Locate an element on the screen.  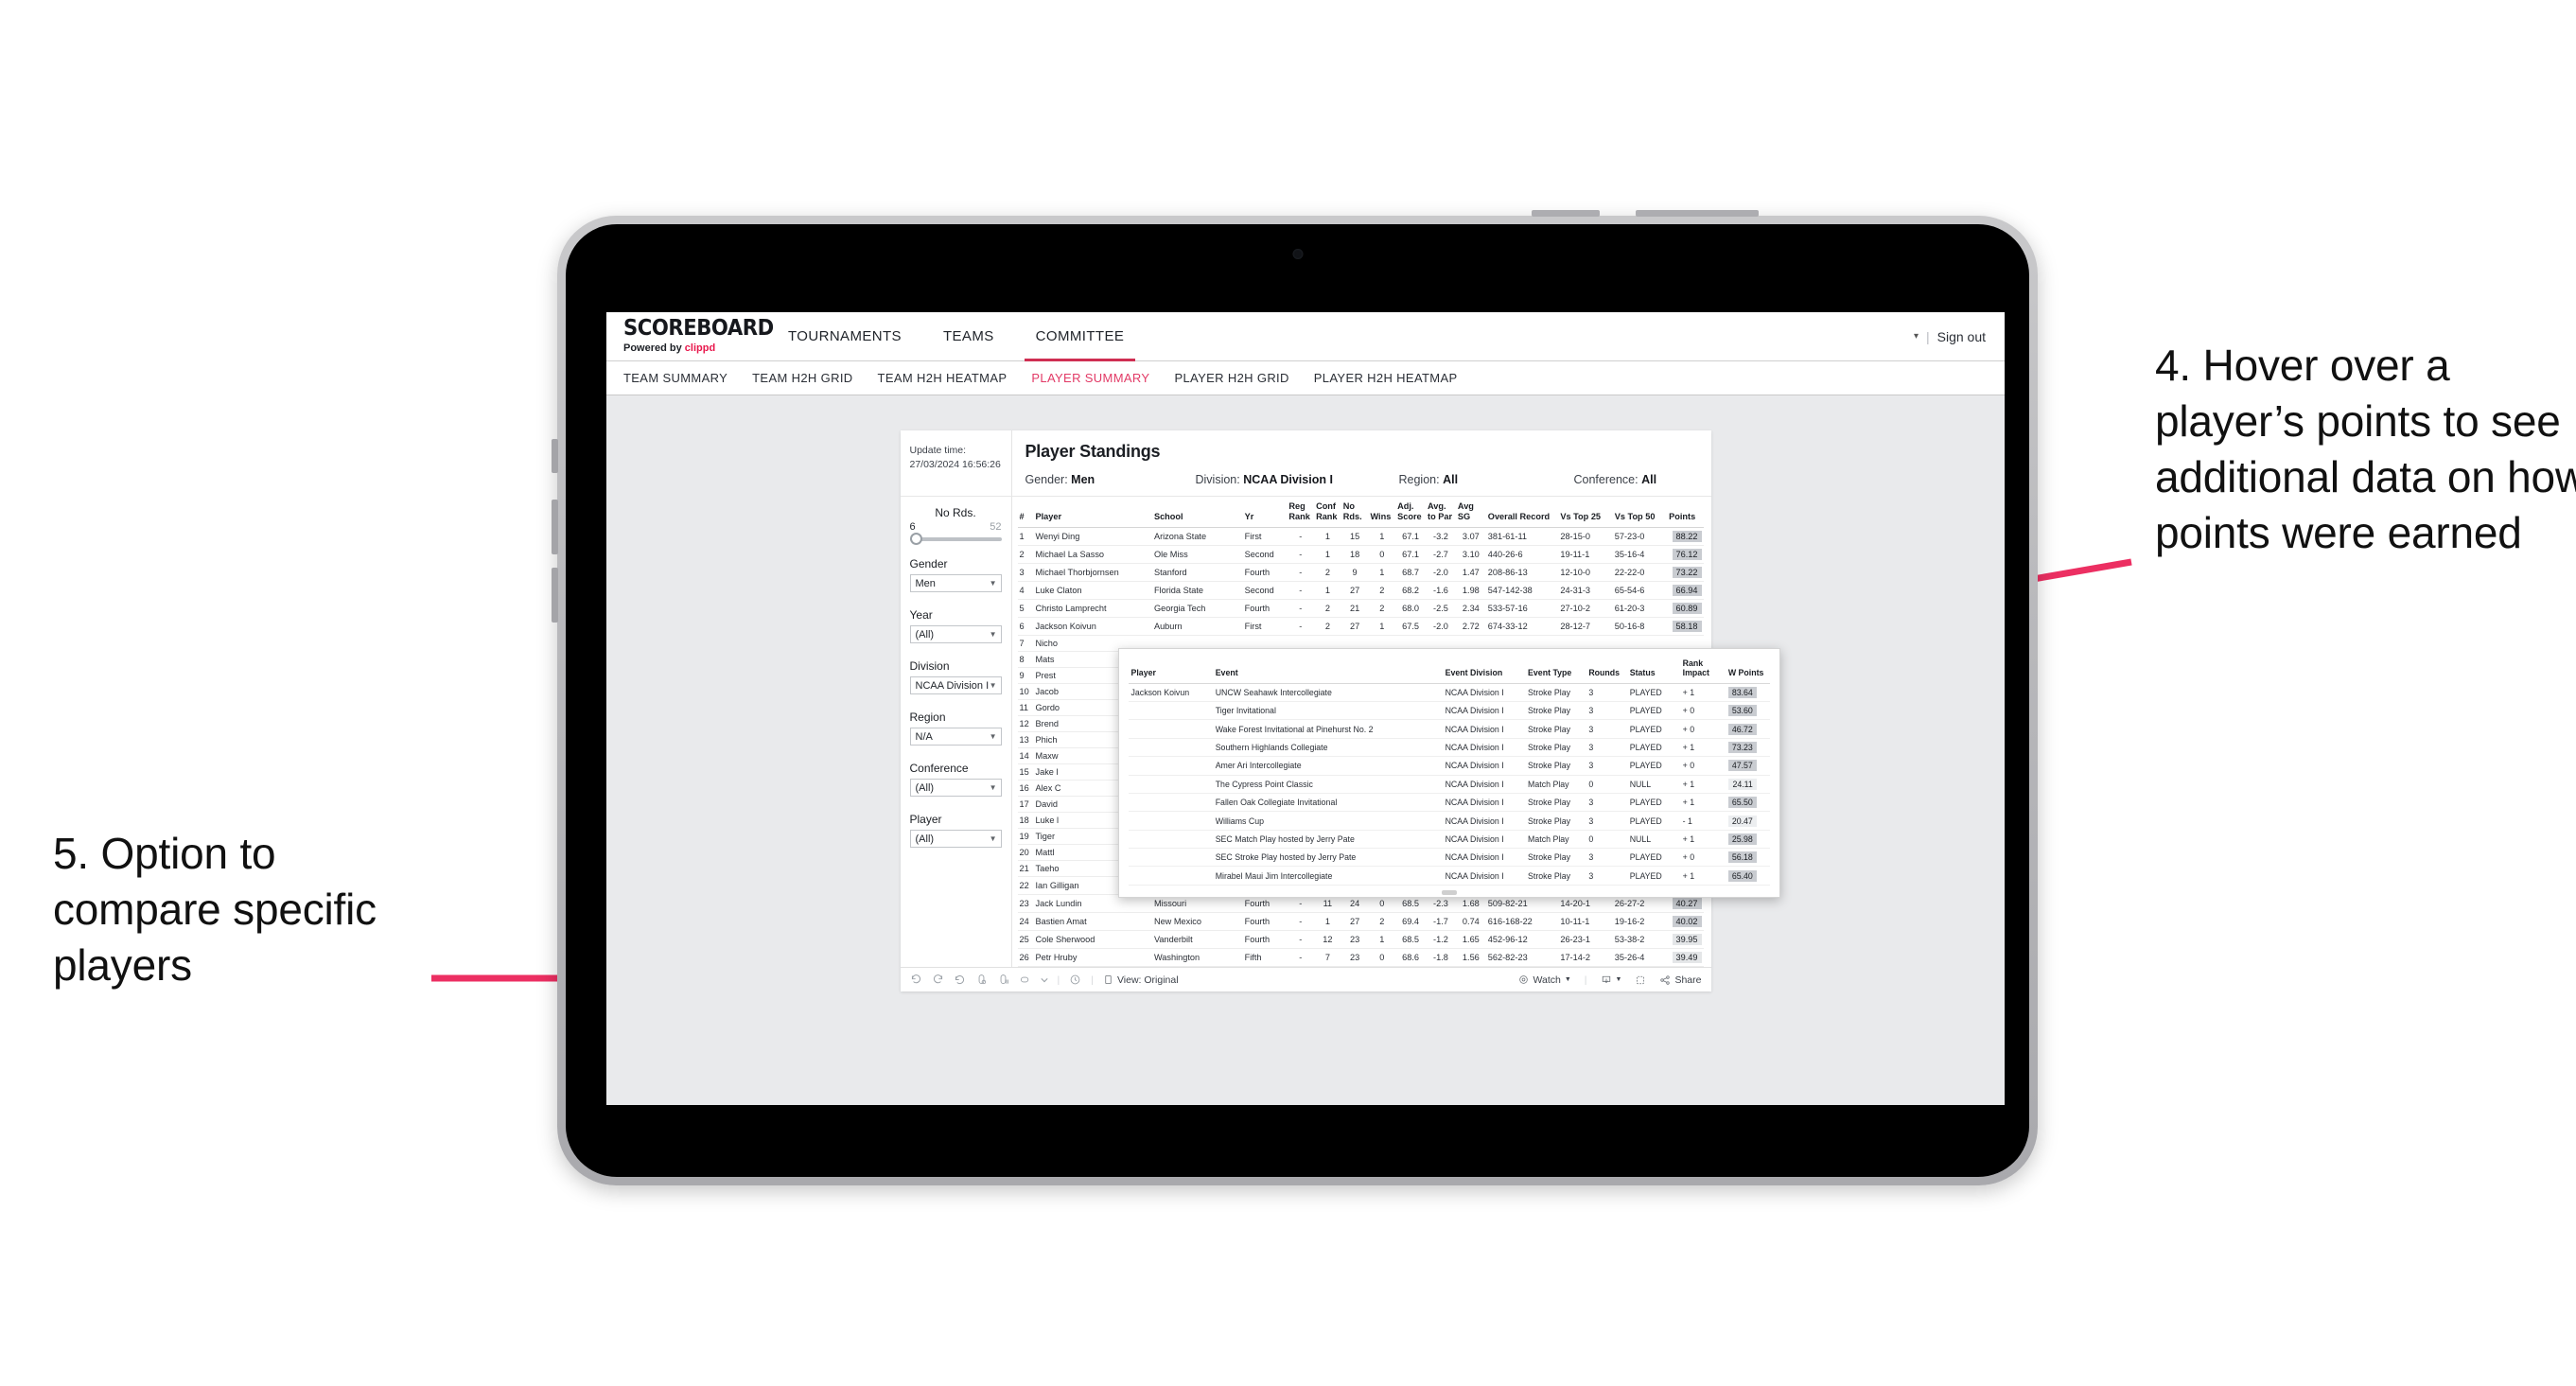
col-school: School is located at coordinates (1197, 513).